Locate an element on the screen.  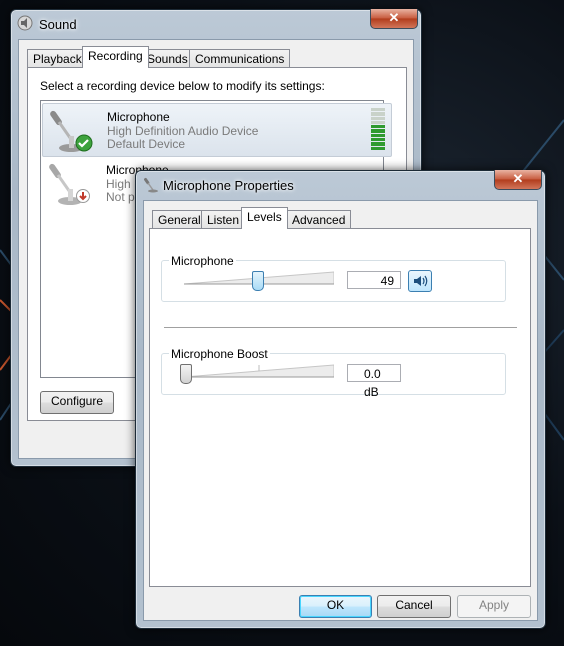
microphone-level-label: Microphone is located at coordinates (202, 261).